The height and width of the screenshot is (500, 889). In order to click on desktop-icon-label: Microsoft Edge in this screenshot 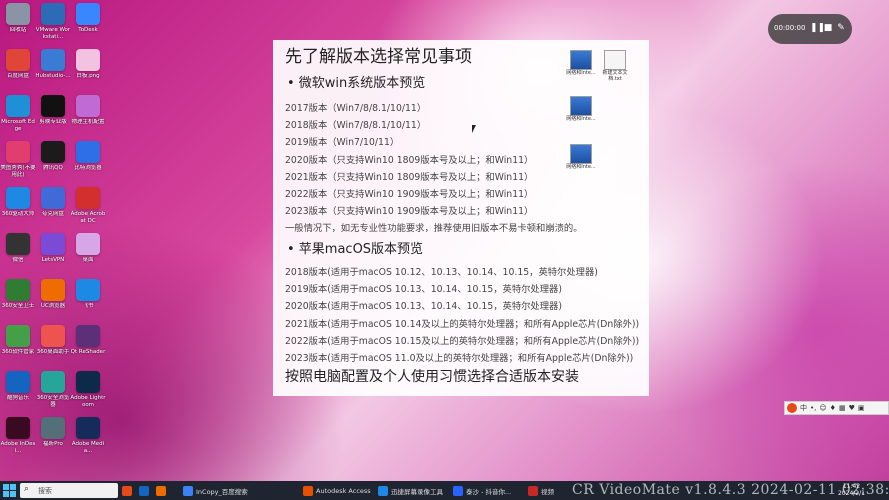, I will do `click(18, 125)`.